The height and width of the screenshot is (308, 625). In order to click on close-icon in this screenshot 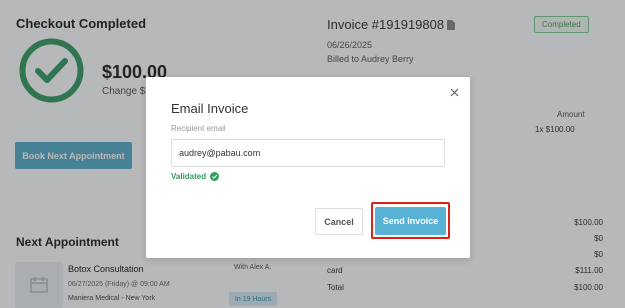, I will do `click(454, 92)`.